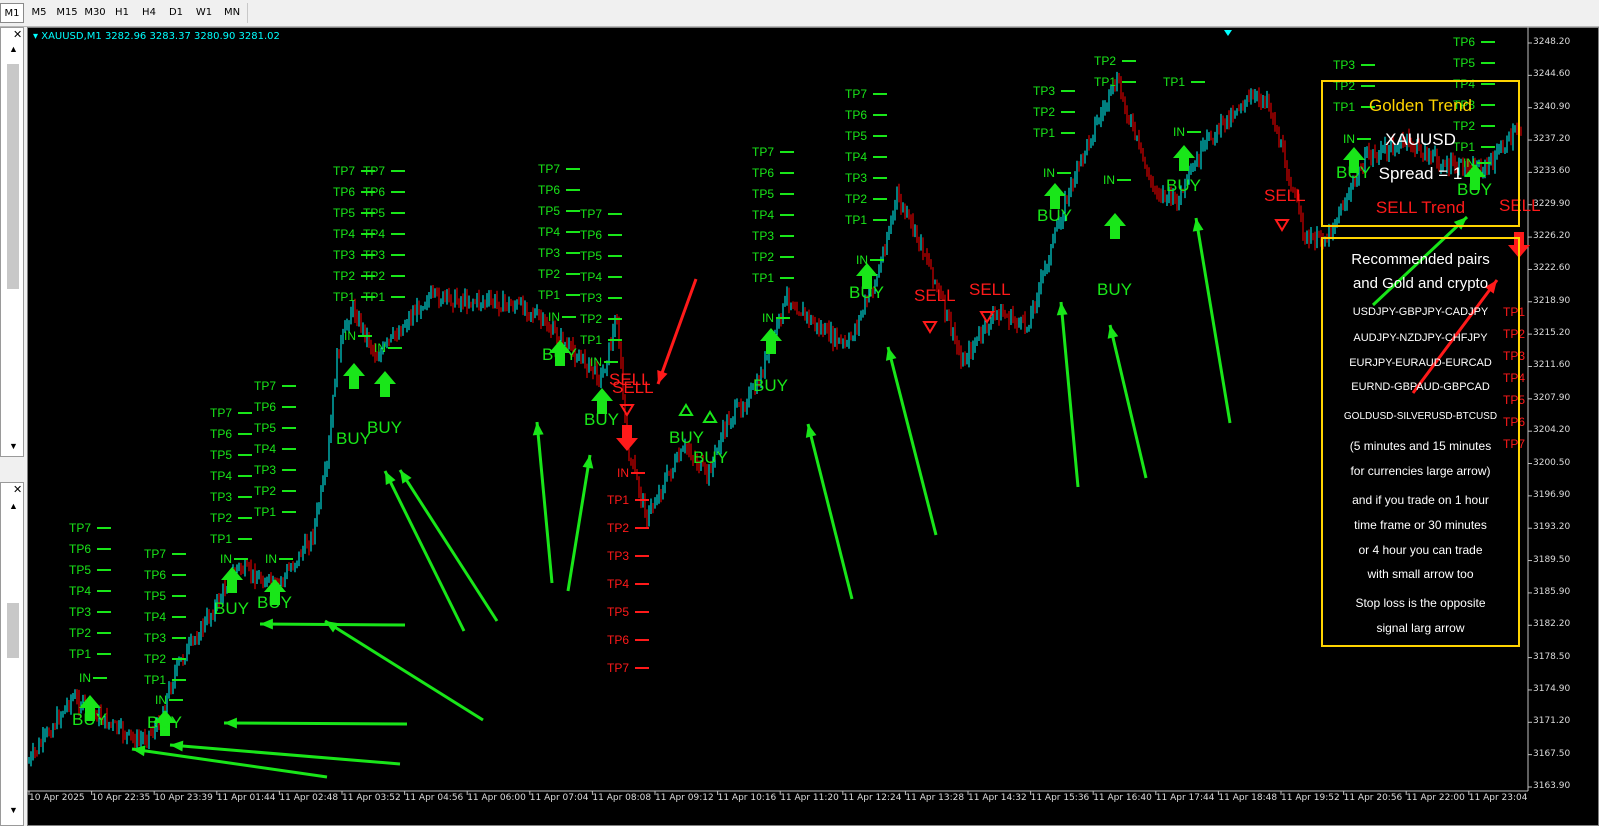 The image size is (1599, 826). What do you see at coordinates (309, 798) in the screenshot?
I see `time-tick-label: 11 Apr 02:48` at bounding box center [309, 798].